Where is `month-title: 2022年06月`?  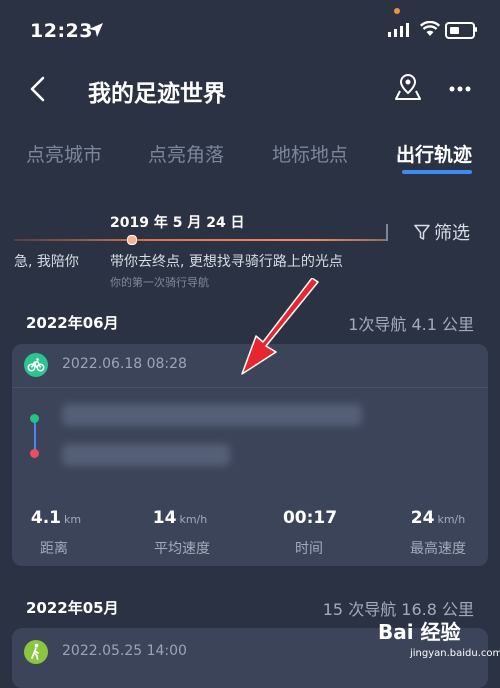 month-title: 2022年06月 is located at coordinates (72, 323).